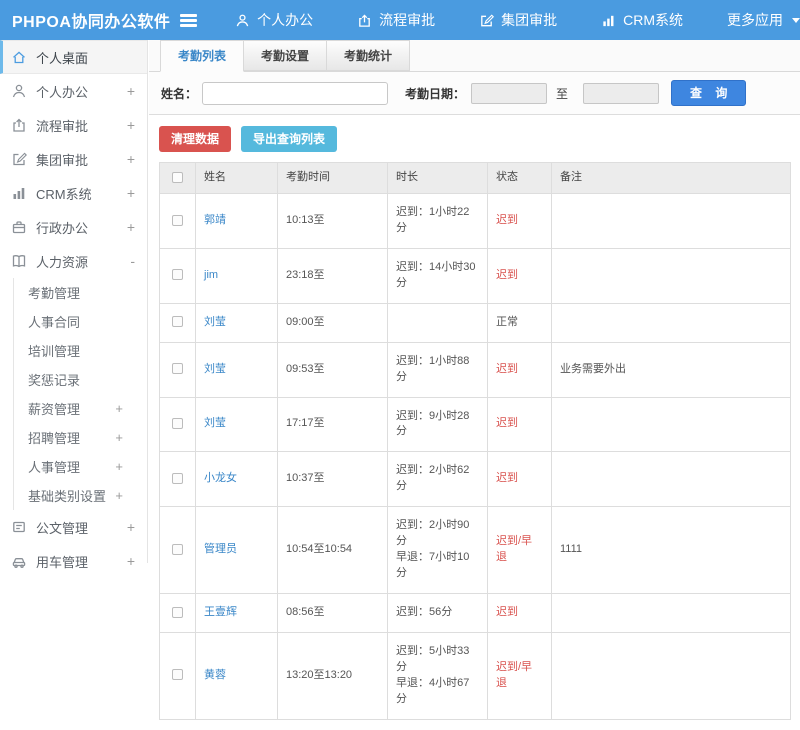 Image resolution: width=800 pixels, height=730 pixels. Describe the element at coordinates (54, 292) in the screenshot. I see `sidebar-subitem-label: 考勤管理` at that location.